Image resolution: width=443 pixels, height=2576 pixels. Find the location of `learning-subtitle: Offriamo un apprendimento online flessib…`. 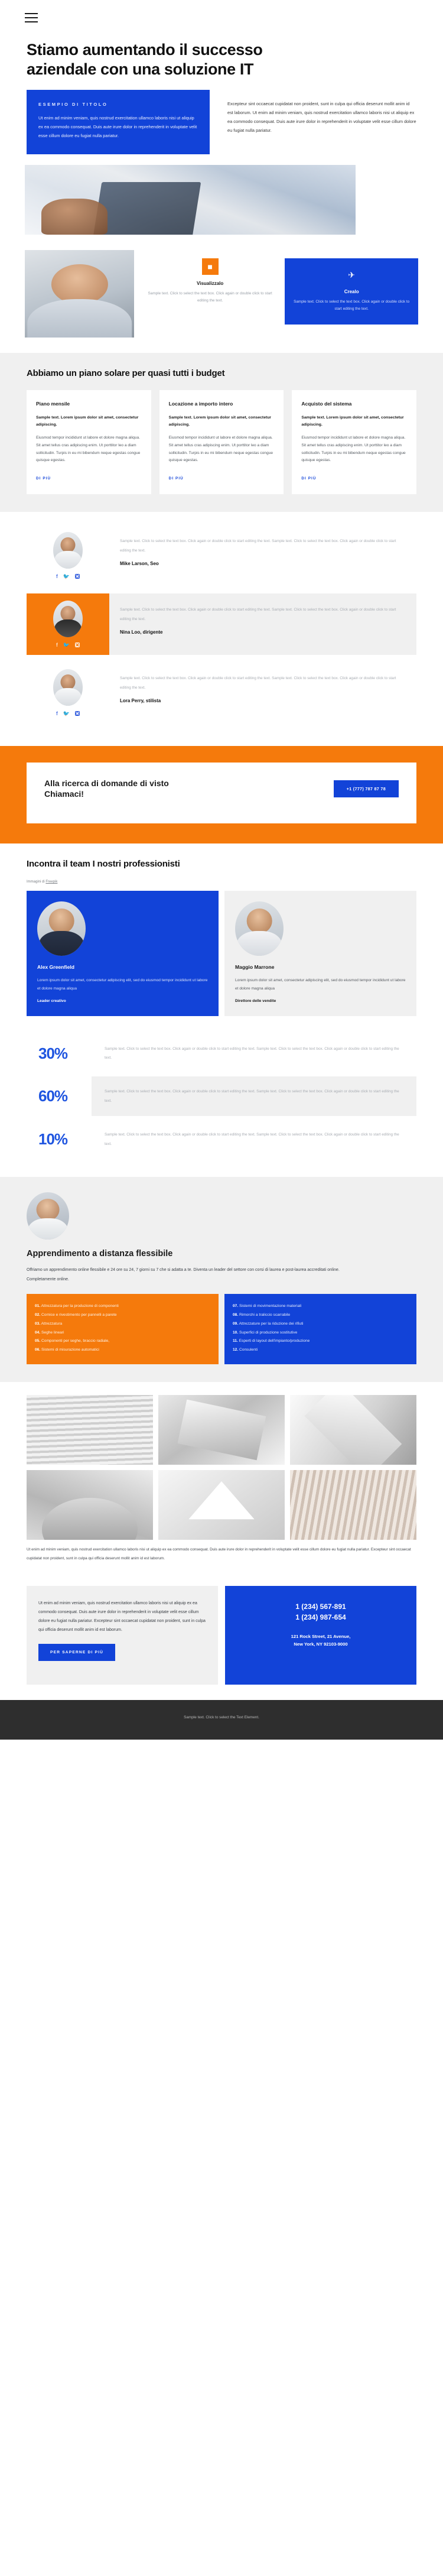

learning-subtitle: Offriamo un apprendimento online flessib… is located at coordinates (183, 1274).